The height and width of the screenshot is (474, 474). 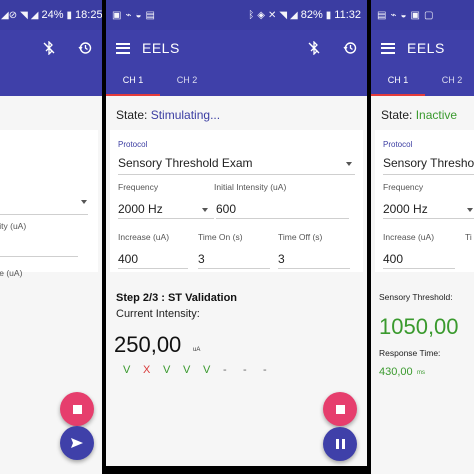 What do you see at coordinates (347, 15) in the screenshot?
I see `clock: 11:32` at bounding box center [347, 15].